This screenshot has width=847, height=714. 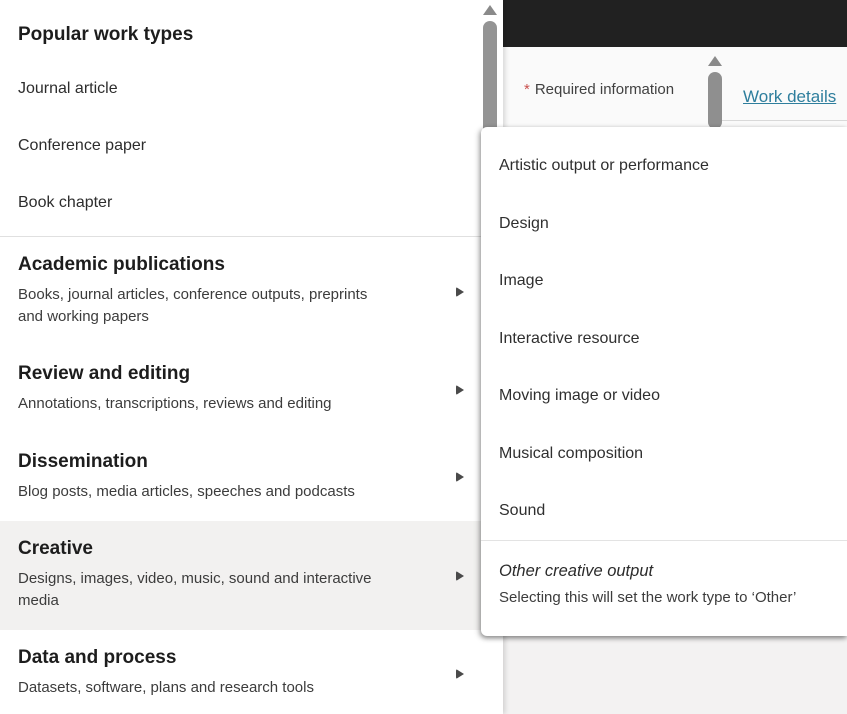 What do you see at coordinates (789, 97) in the screenshot?
I see `work-details-link: Work details` at bounding box center [789, 97].